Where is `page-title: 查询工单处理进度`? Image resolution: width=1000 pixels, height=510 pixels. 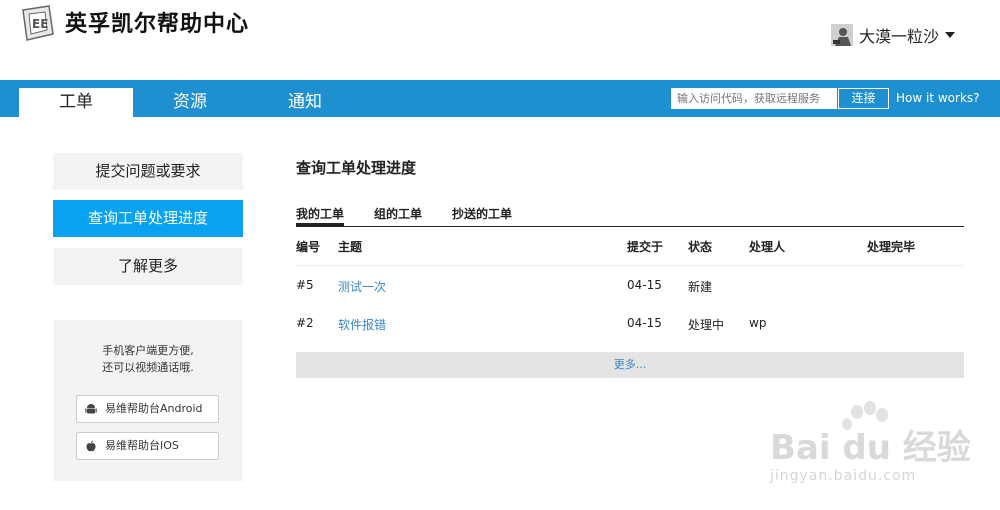
page-title: 查询工单处理进度 is located at coordinates (356, 168).